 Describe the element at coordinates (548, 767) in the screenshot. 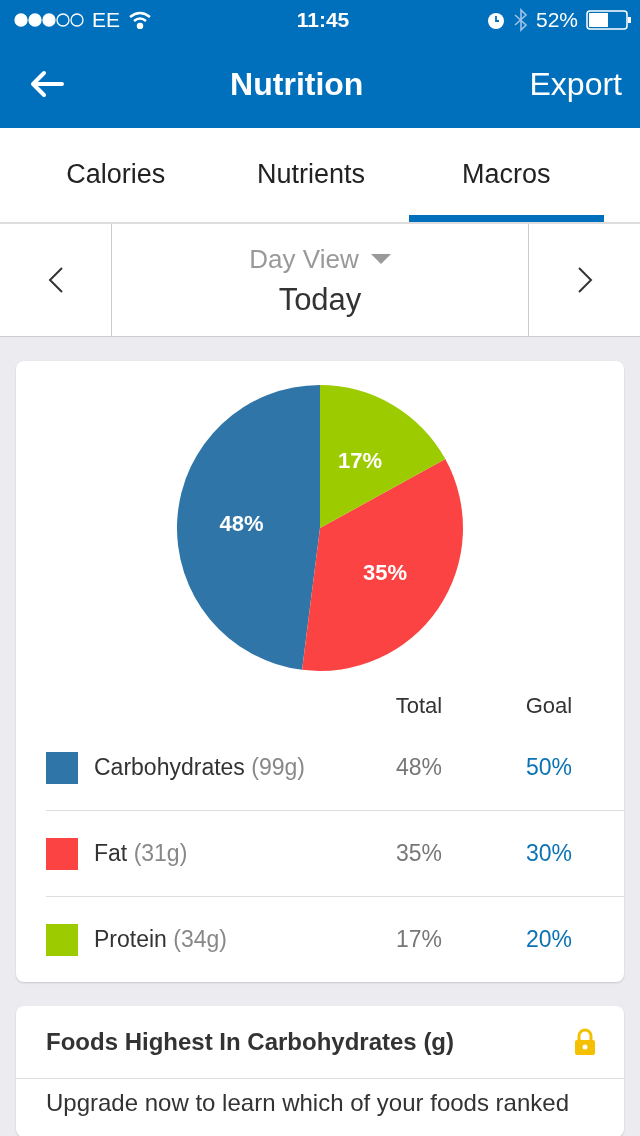

I see `goal-percent: 50%` at that location.